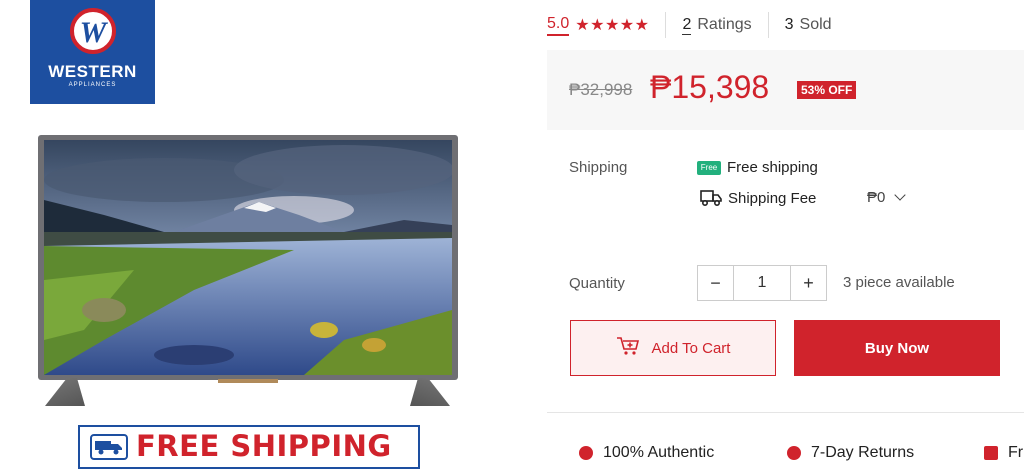 The image size is (1024, 476). Describe the element at coordinates (899, 282) in the screenshot. I see `stock-available: 3 piece available` at that location.